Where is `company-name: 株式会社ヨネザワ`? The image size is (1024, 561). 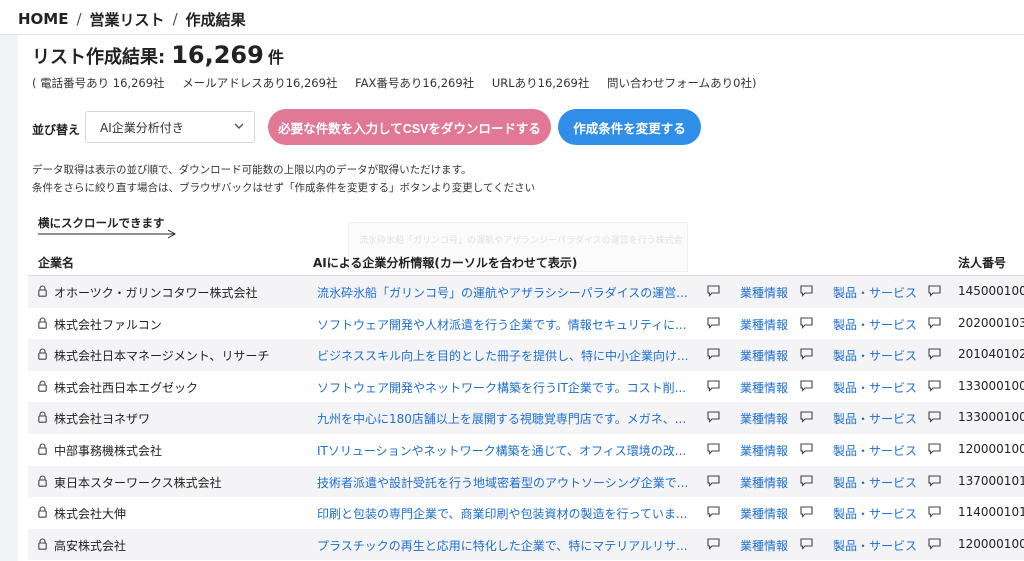 company-name: 株式会社ヨネザワ is located at coordinates (102, 418).